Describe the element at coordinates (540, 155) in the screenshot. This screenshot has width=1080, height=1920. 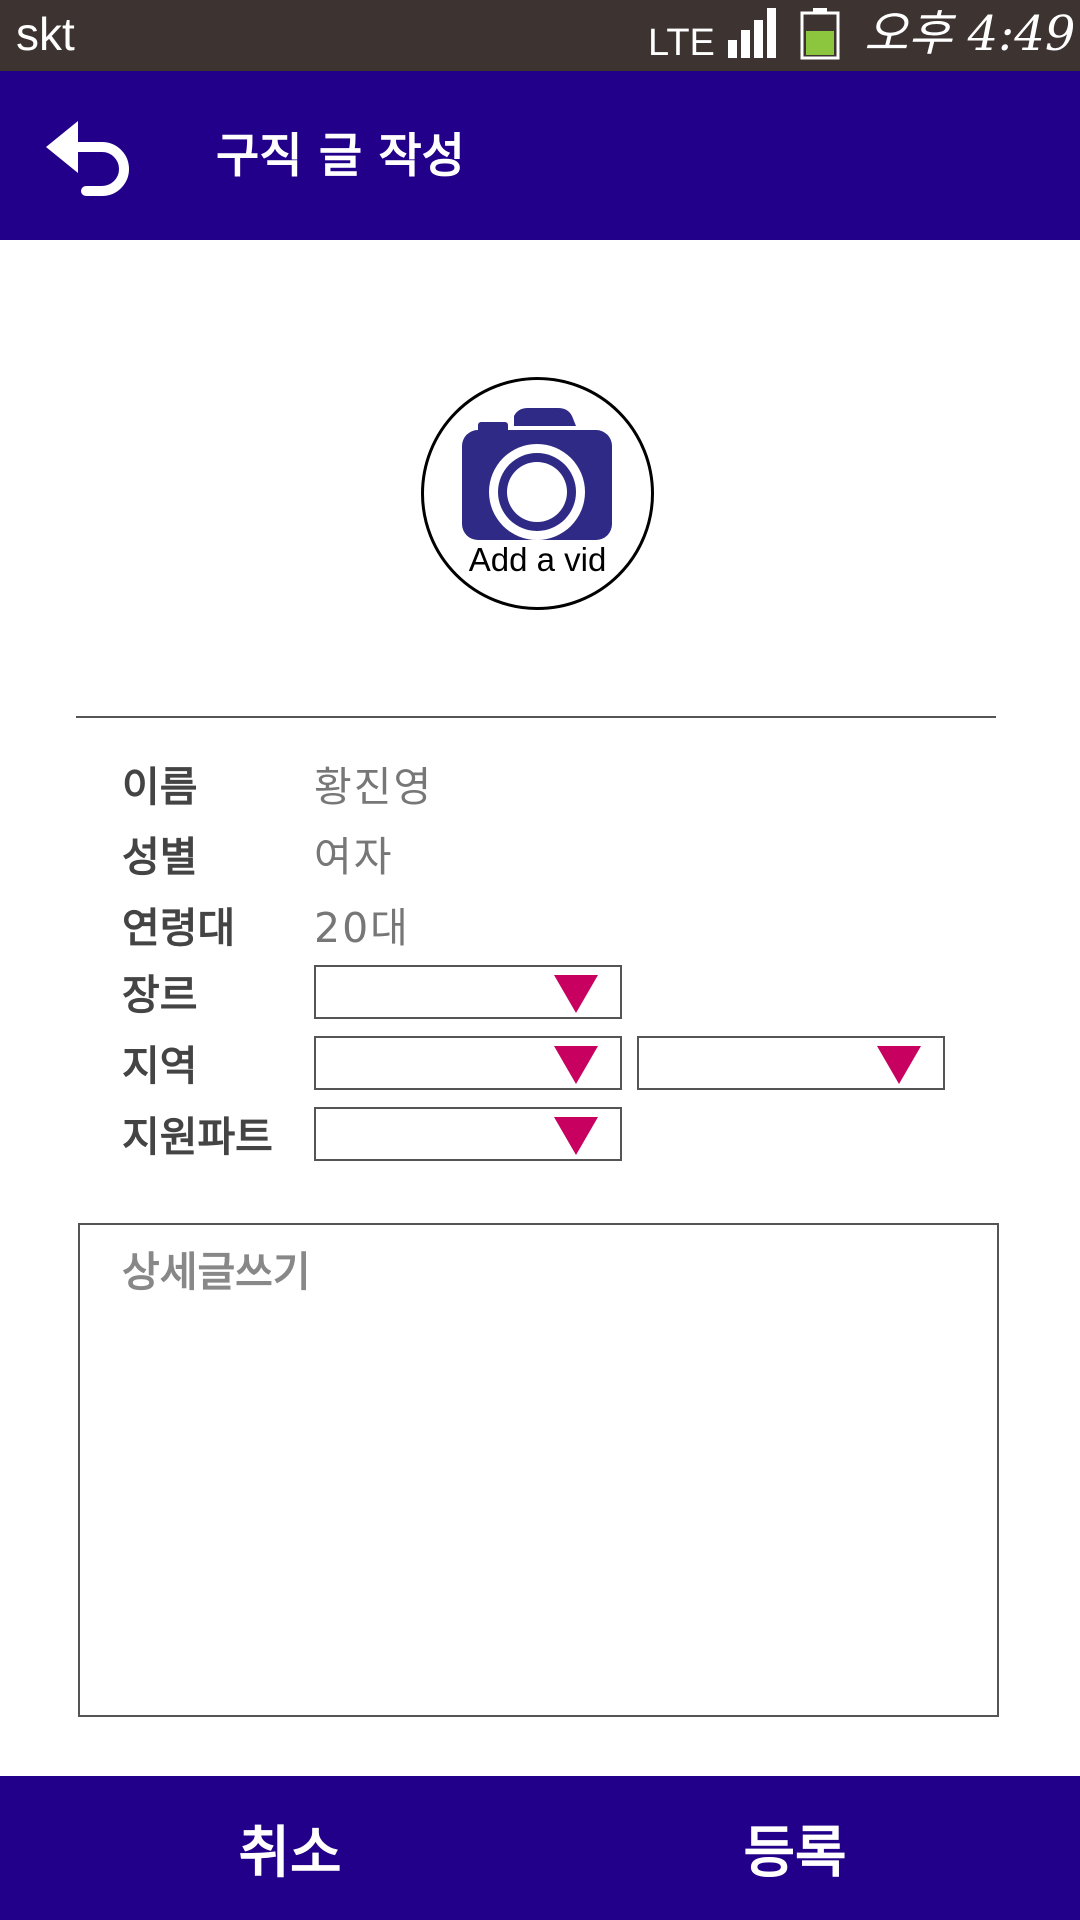
I see `app-bar: 구직 글 작성` at that location.